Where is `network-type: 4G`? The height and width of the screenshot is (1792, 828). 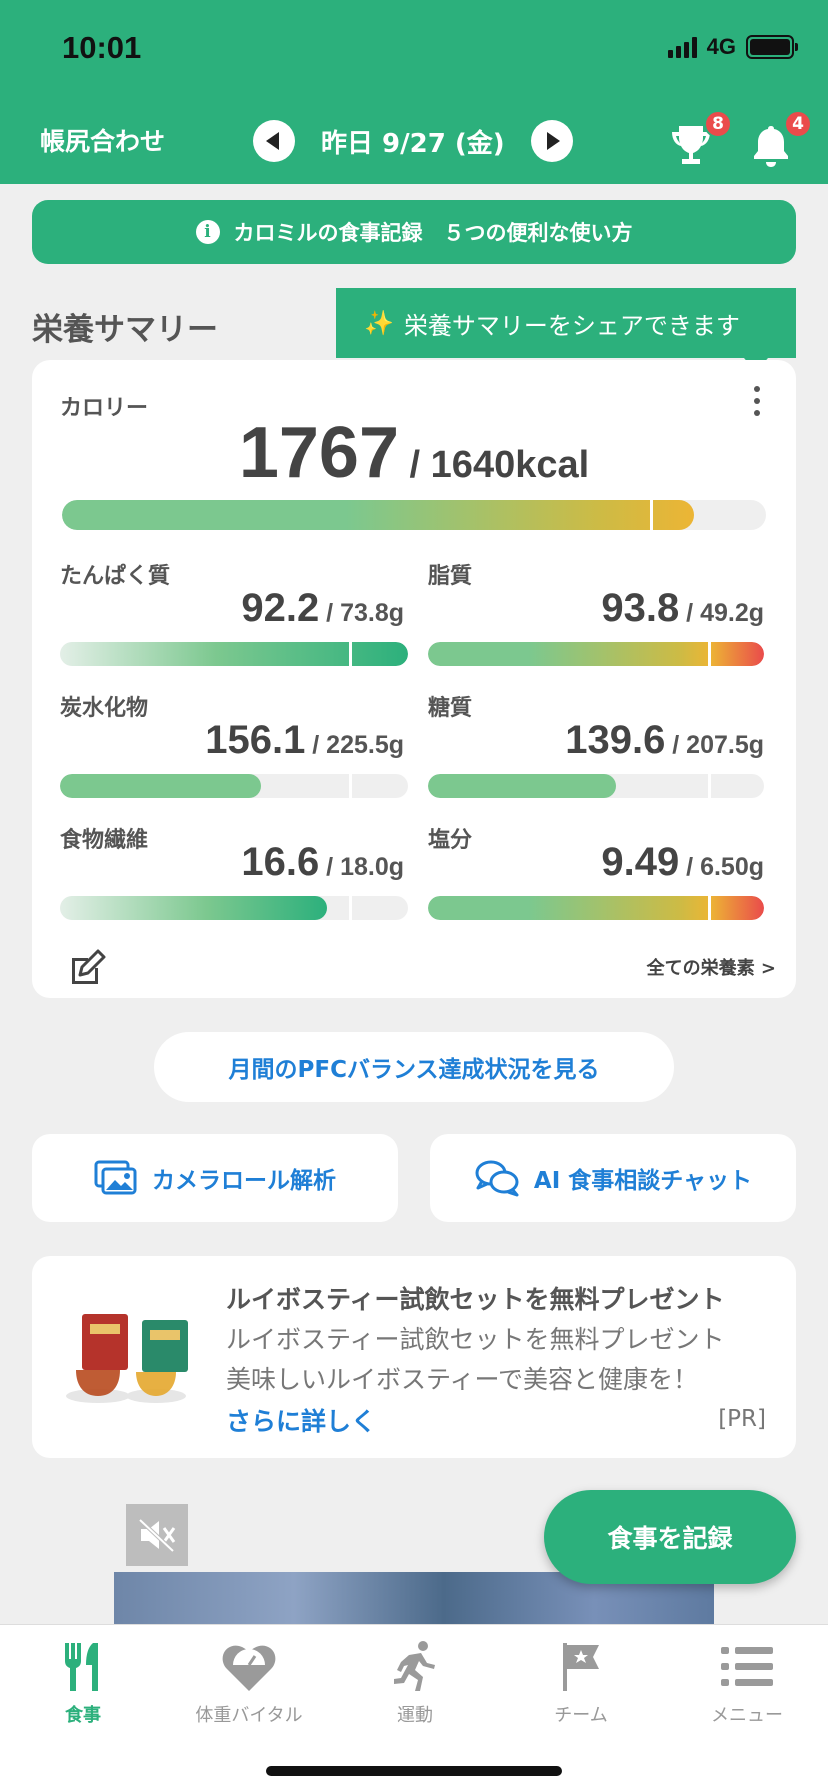
network-type: 4G is located at coordinates (721, 46).